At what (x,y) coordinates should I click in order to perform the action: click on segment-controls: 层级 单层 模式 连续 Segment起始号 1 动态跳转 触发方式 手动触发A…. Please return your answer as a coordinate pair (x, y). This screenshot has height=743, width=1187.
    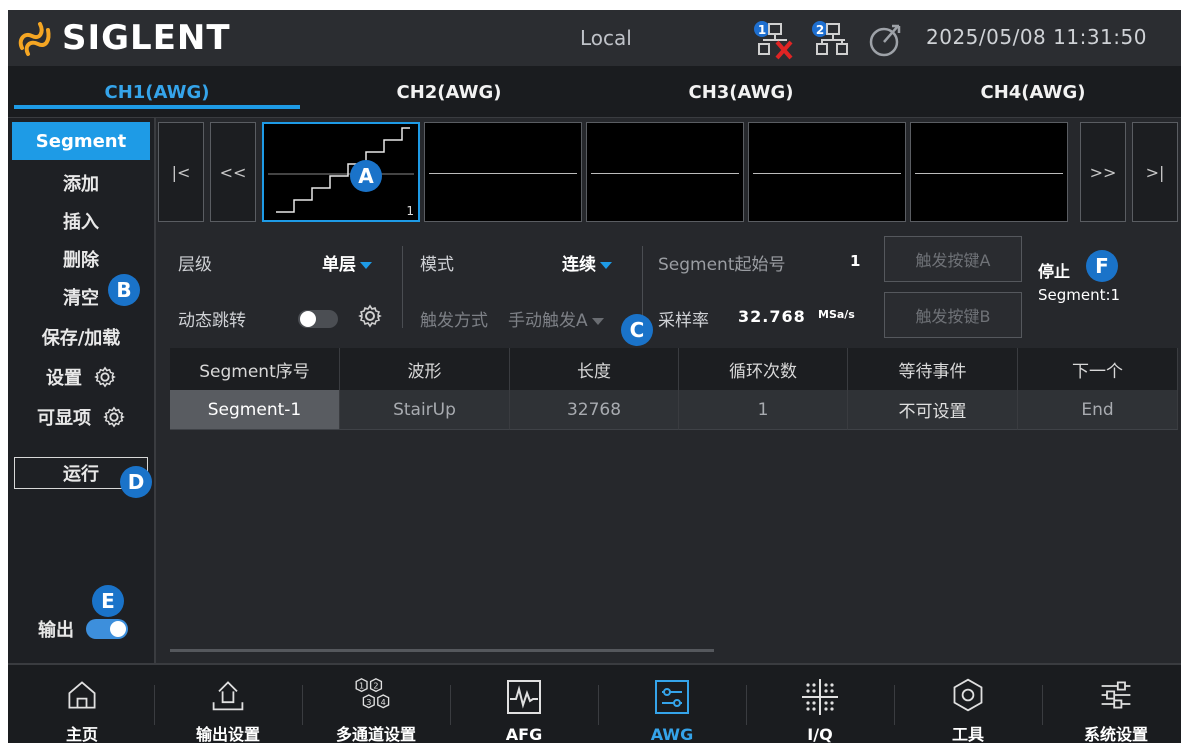
    Looking at the image, I should click on (668, 282).